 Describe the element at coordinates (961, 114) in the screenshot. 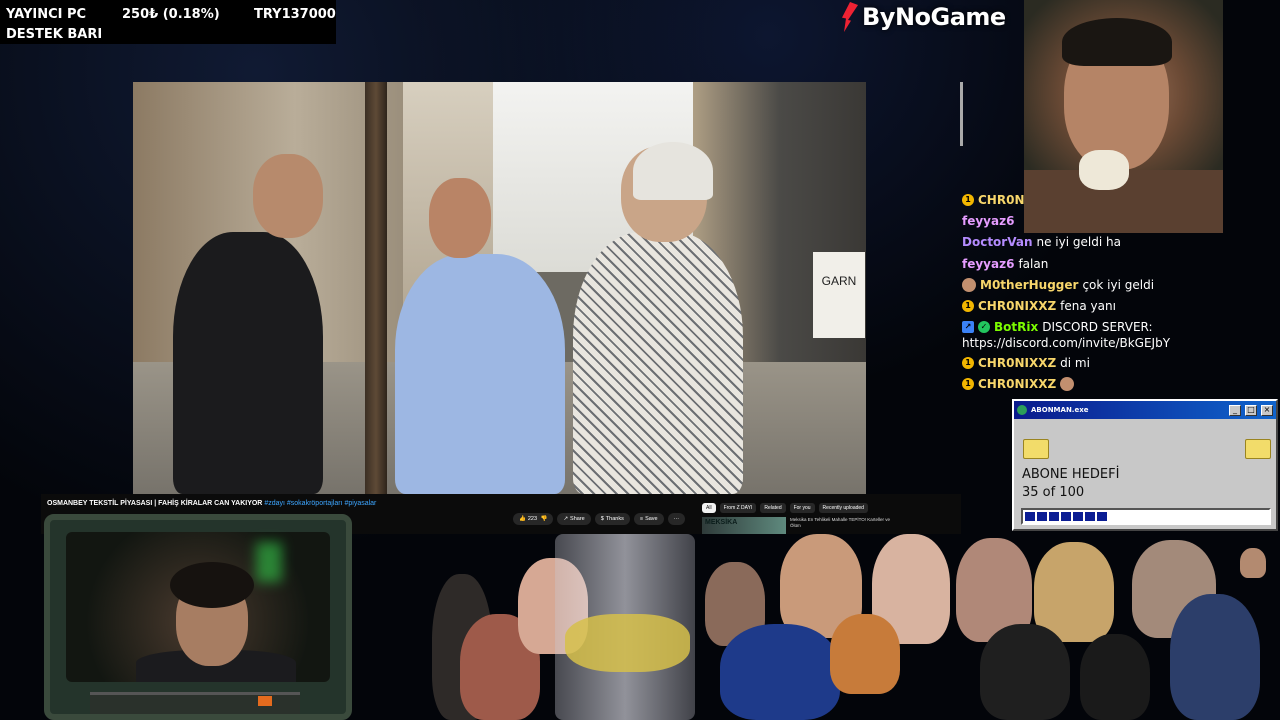

I see `chat-scrollbar` at that location.